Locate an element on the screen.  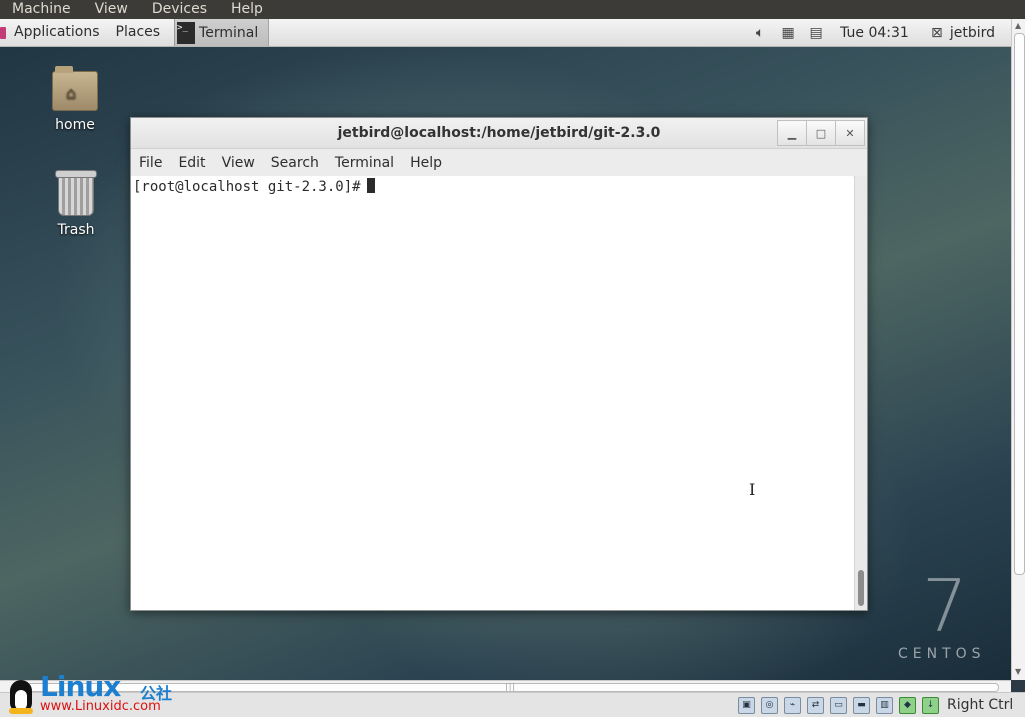
maximize-button: □ is located at coordinates (821, 133).